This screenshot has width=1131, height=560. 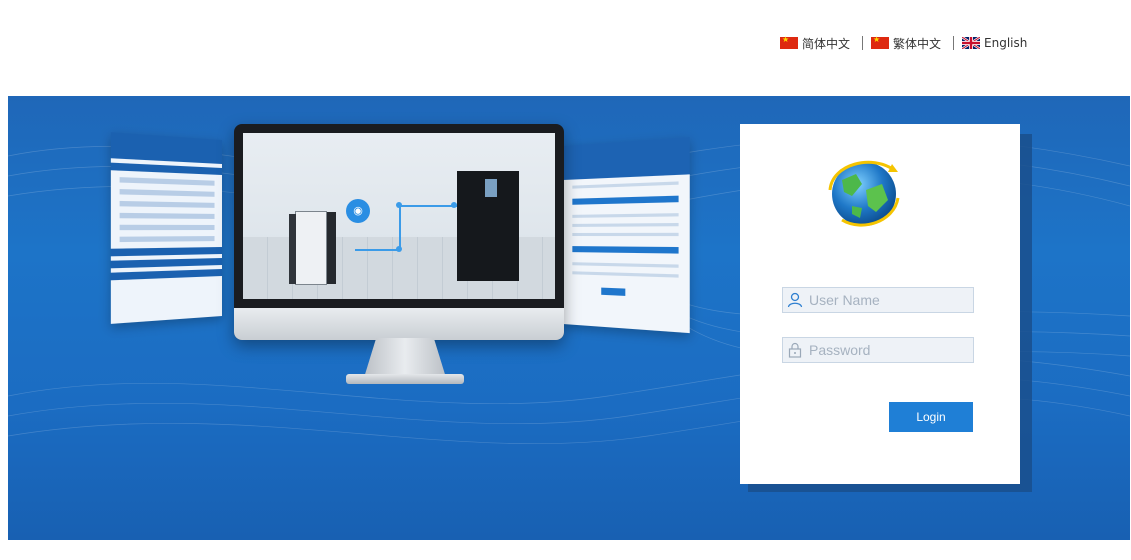 I want to click on login-button: Login, so click(x=931, y=417).